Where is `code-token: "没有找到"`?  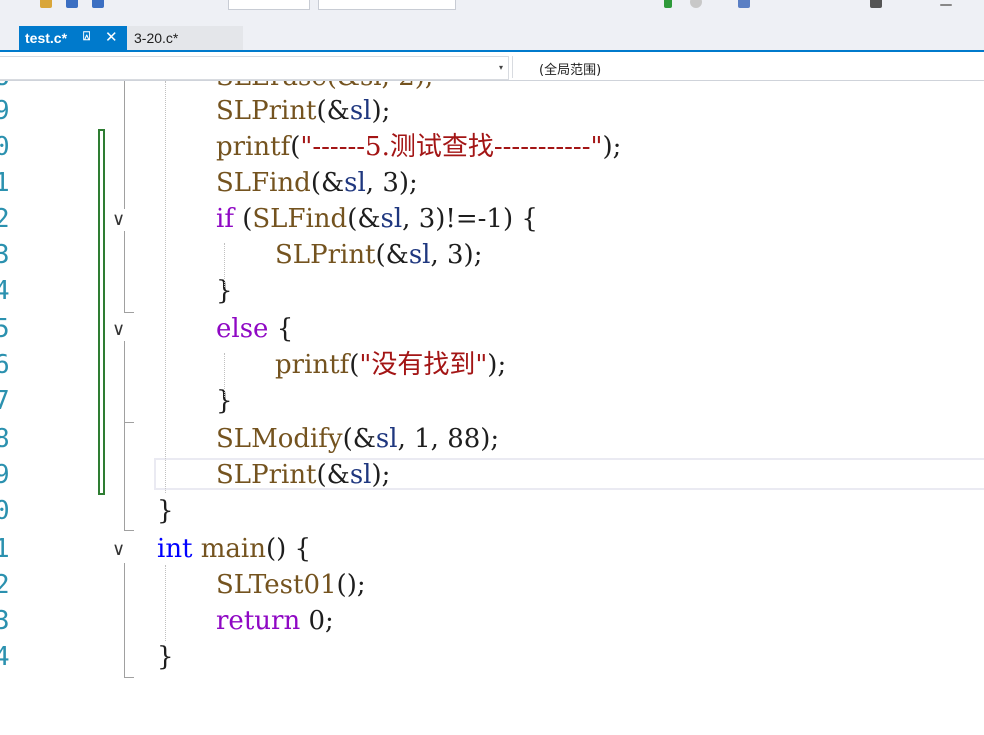 code-token: "没有找到" is located at coordinates (423, 365).